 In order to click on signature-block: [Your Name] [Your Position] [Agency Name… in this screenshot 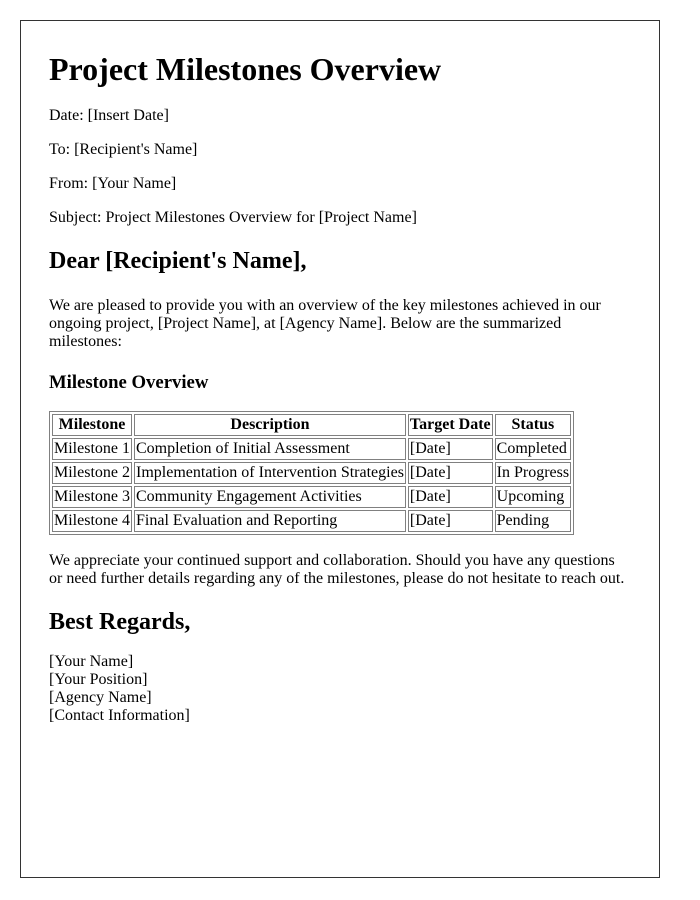, I will do `click(340, 689)`.